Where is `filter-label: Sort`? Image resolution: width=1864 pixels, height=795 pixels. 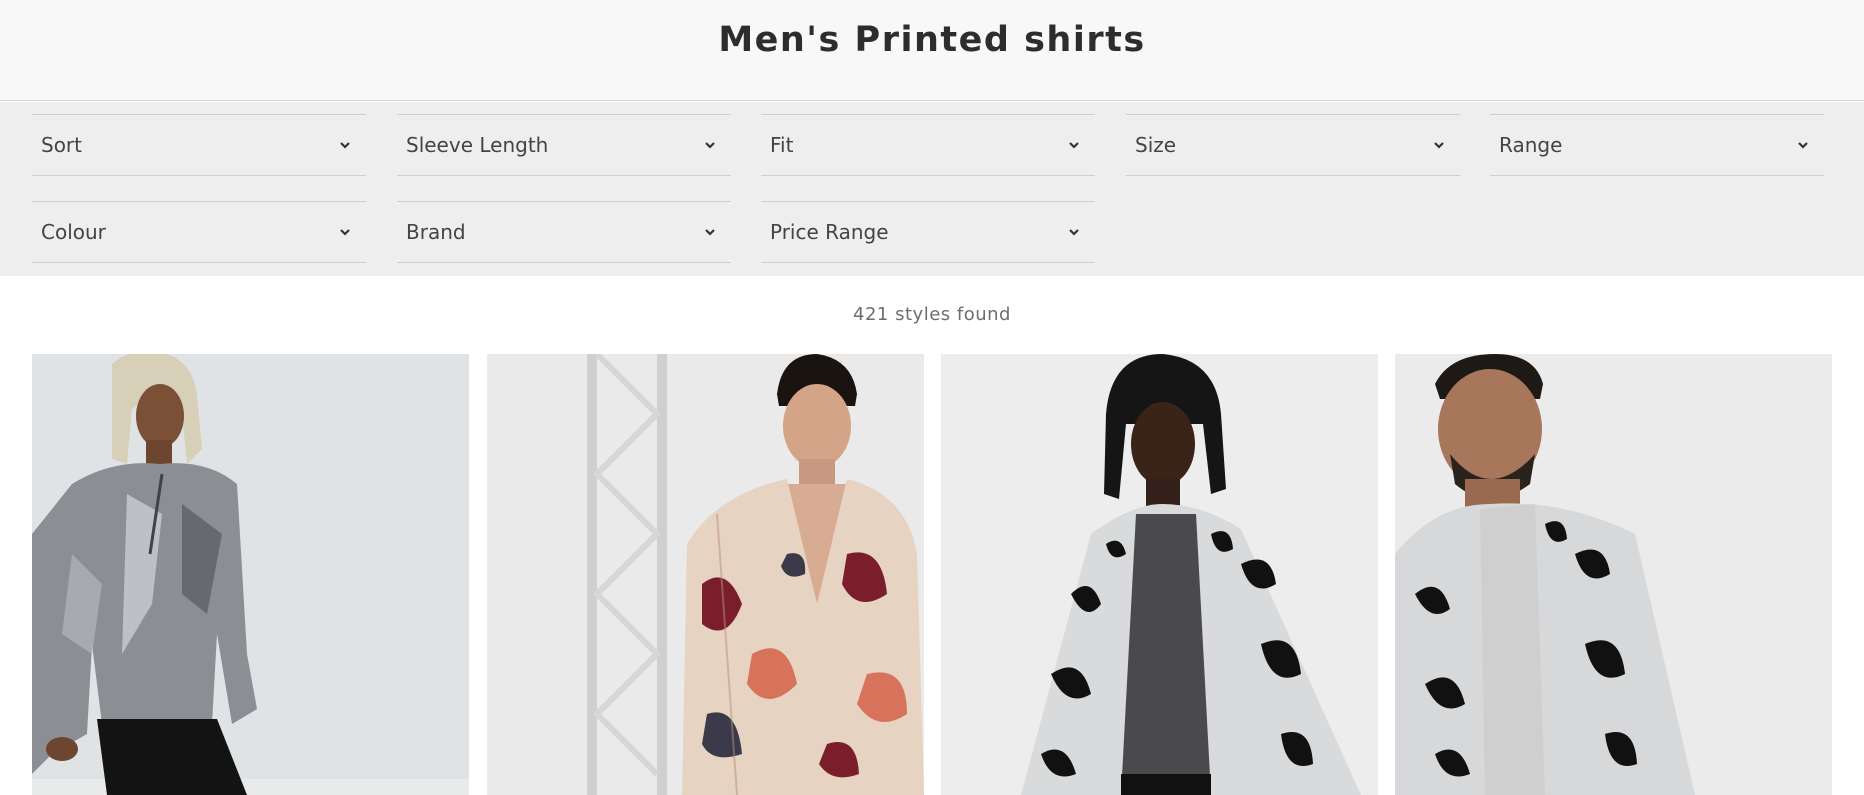
filter-label: Sort is located at coordinates (61, 145).